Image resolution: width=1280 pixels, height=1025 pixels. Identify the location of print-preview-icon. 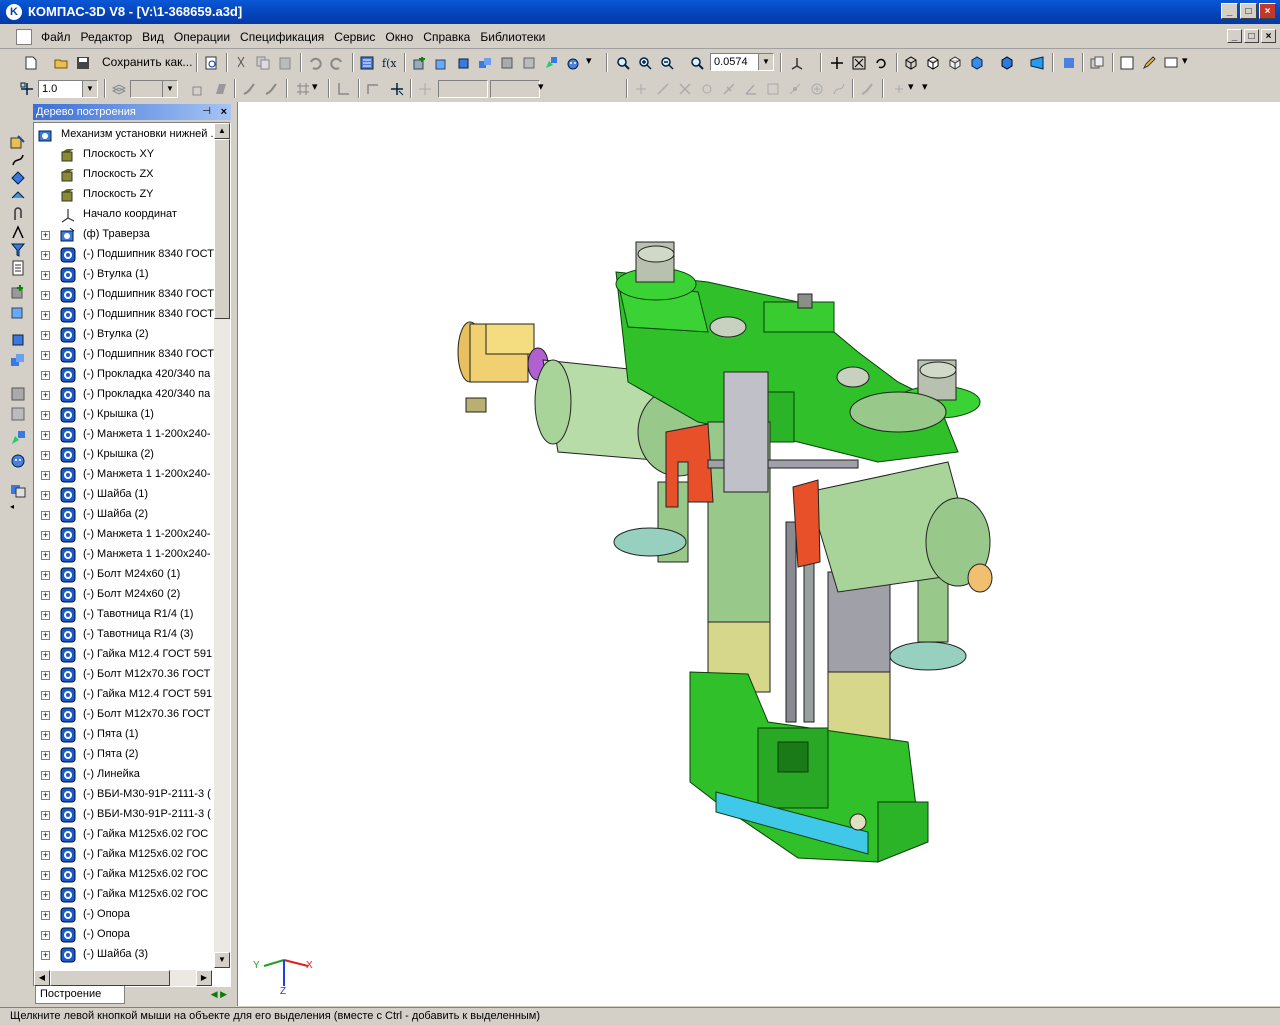
(211, 63).